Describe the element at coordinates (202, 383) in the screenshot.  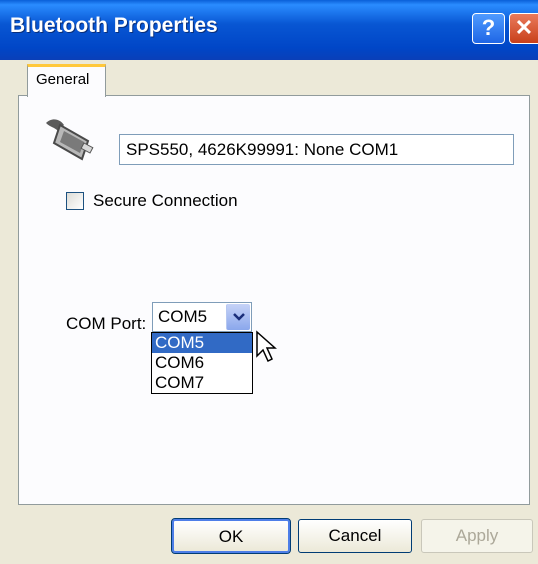
I see `com-port-option: COM7` at that location.